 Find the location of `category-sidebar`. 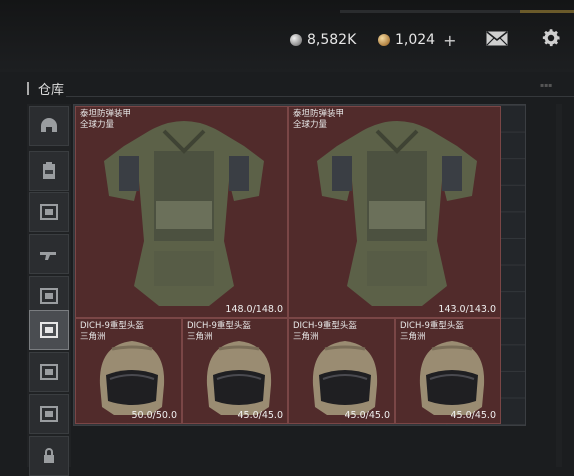

category-sidebar is located at coordinates (49, 290).